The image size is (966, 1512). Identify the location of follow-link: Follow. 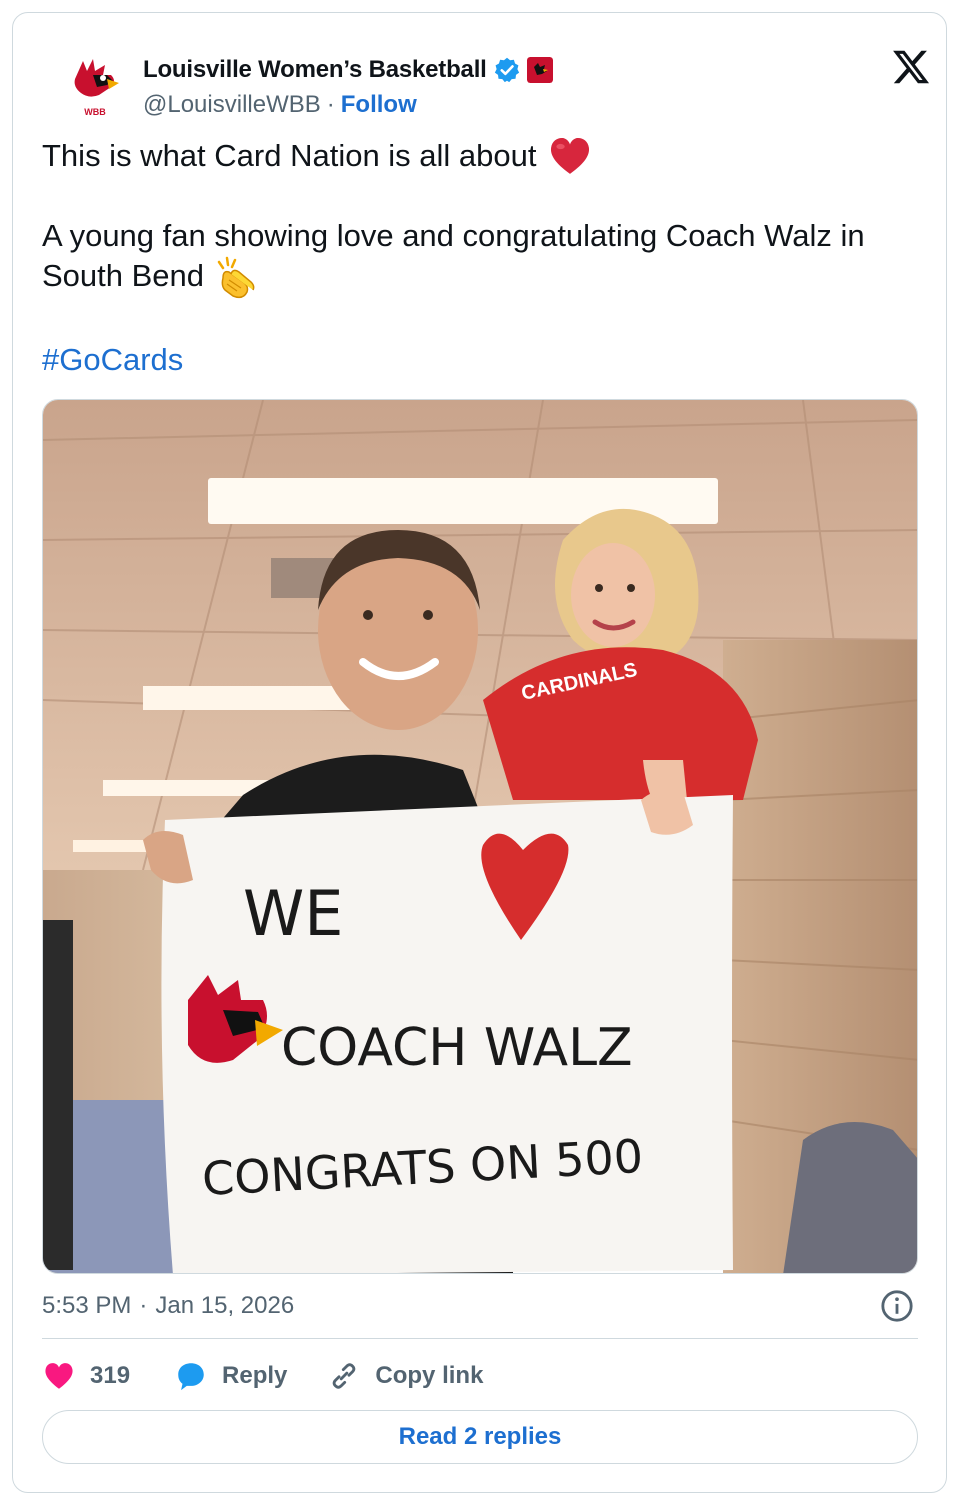
(379, 105).